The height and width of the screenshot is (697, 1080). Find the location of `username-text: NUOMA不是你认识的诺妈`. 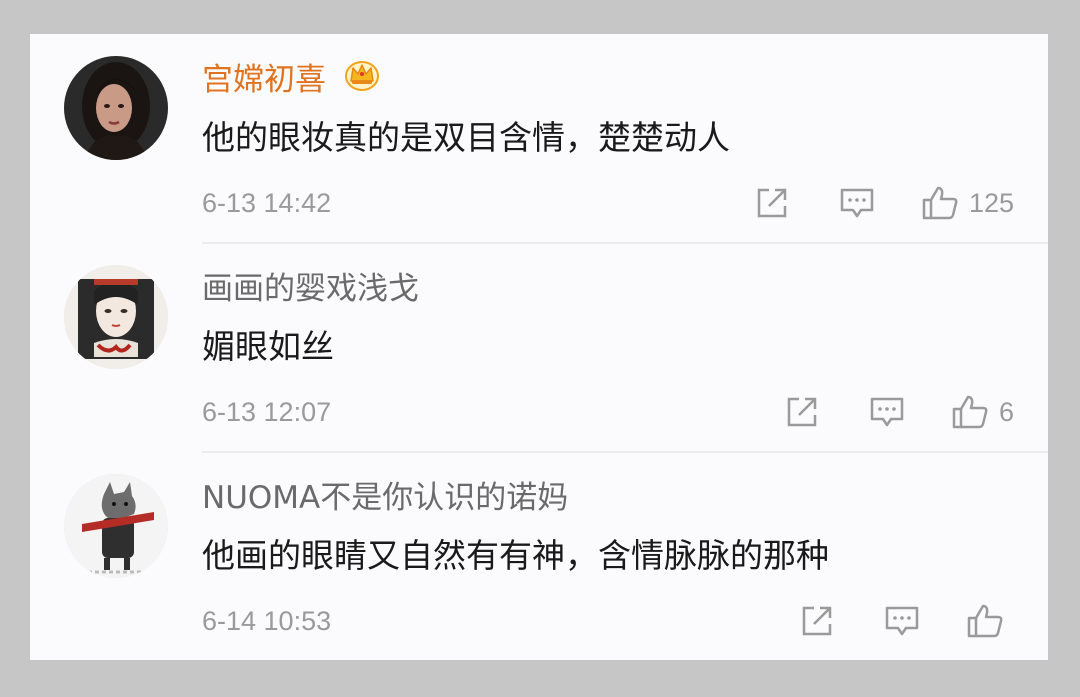

username-text: NUOMA不是你认识的诺妈 is located at coordinates (385, 498).